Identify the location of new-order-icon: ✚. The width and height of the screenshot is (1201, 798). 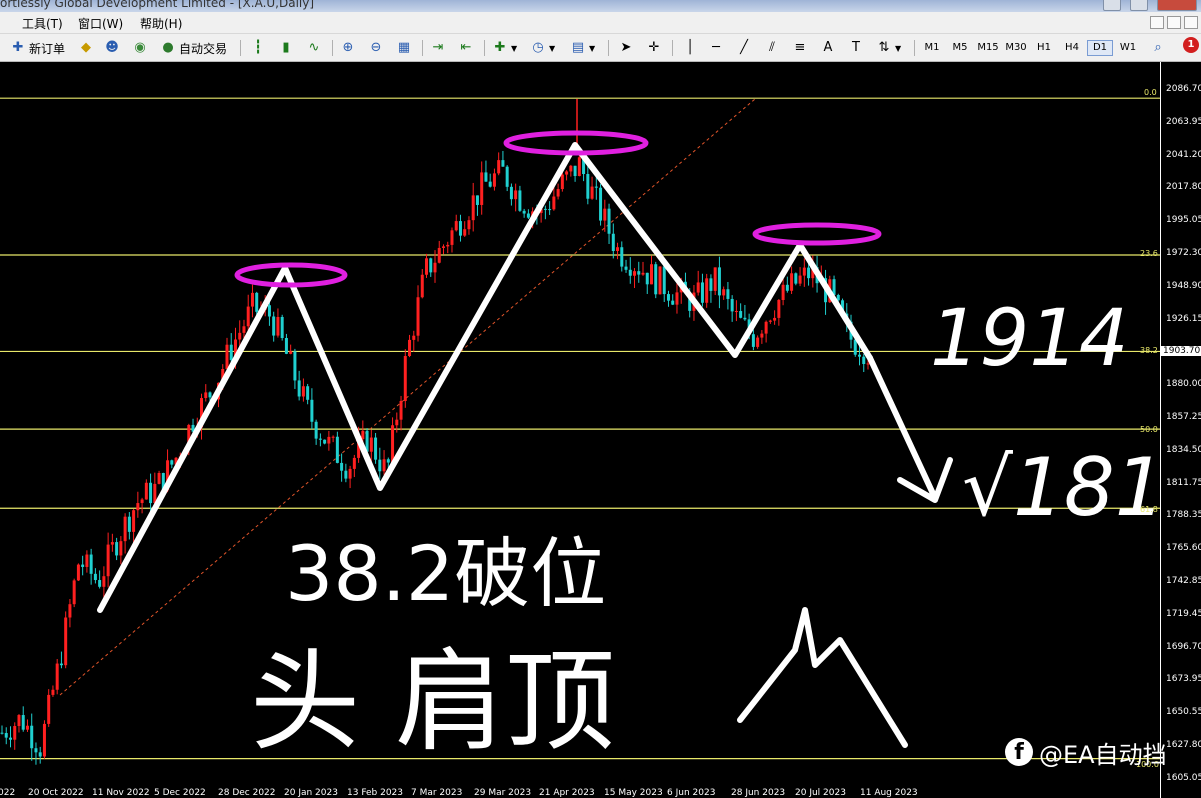
(18, 47).